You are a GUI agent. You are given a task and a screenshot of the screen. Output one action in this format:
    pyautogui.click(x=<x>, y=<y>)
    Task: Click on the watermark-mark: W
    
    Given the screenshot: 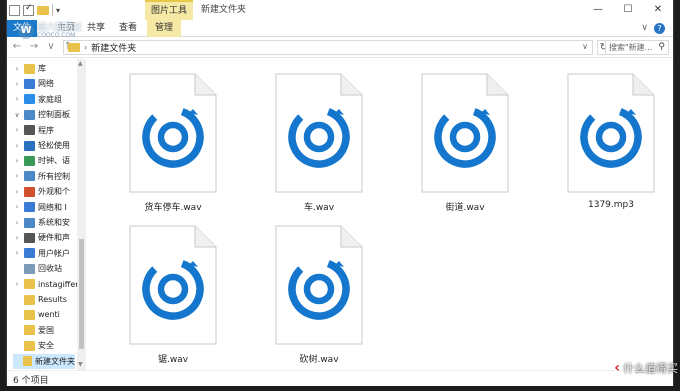 What is the action you would take?
    pyautogui.click(x=26, y=31)
    